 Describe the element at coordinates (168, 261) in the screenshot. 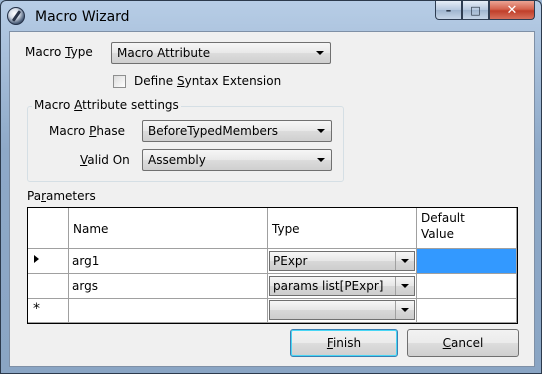

I see `param-name-cell: arg1` at that location.